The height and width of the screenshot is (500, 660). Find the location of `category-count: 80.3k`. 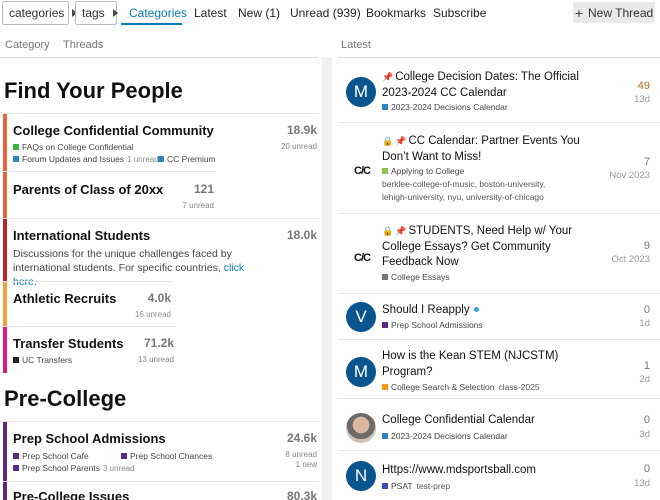

category-count: 80.3k is located at coordinates (301, 494).